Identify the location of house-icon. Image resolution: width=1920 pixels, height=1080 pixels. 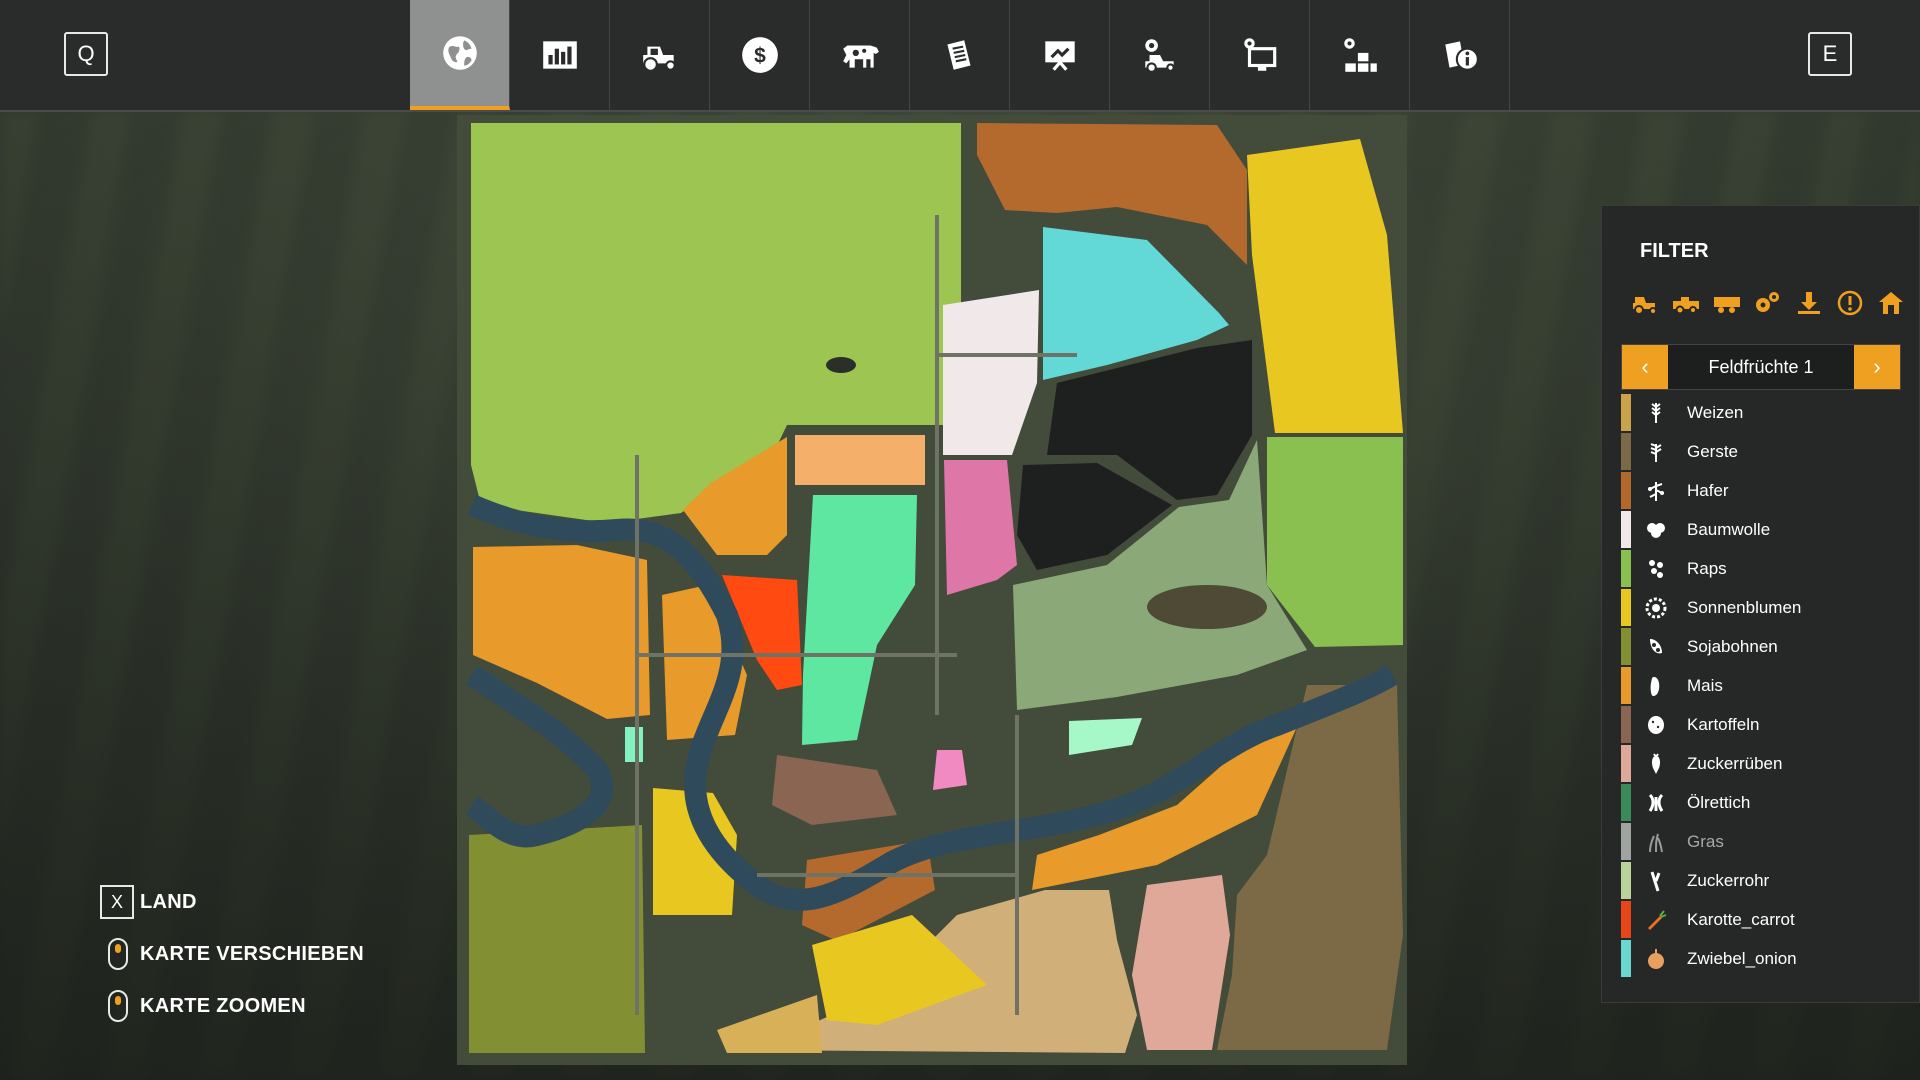
(1890, 303).